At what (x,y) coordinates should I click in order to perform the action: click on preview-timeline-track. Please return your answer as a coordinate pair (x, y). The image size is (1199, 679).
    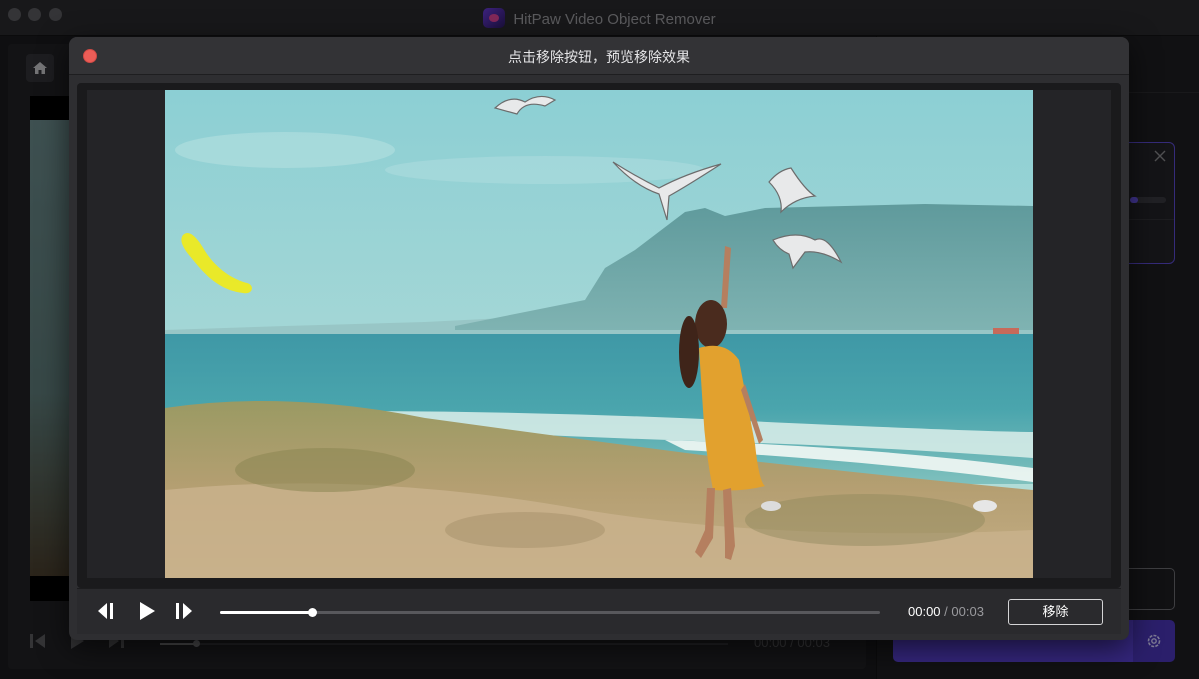
    Looking at the image, I should click on (550, 612).